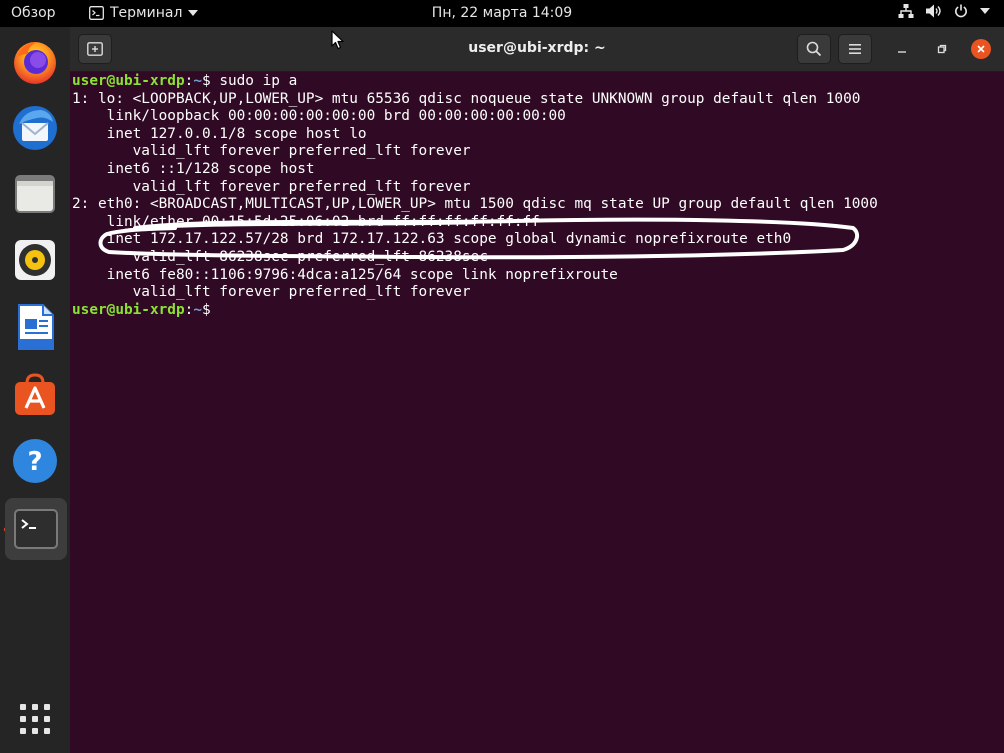 This screenshot has height=753, width=1004. I want to click on files-icon, so click(35, 194).